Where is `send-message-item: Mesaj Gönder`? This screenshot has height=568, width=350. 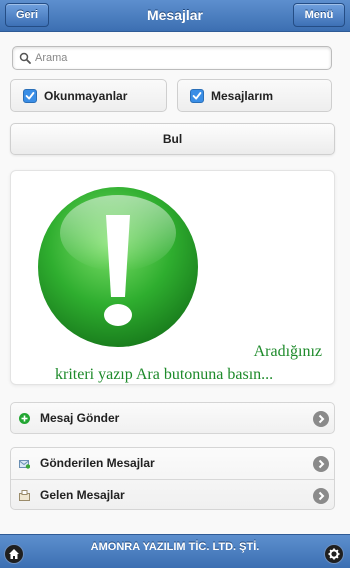
send-message-item: Mesaj Gönder is located at coordinates (172, 418).